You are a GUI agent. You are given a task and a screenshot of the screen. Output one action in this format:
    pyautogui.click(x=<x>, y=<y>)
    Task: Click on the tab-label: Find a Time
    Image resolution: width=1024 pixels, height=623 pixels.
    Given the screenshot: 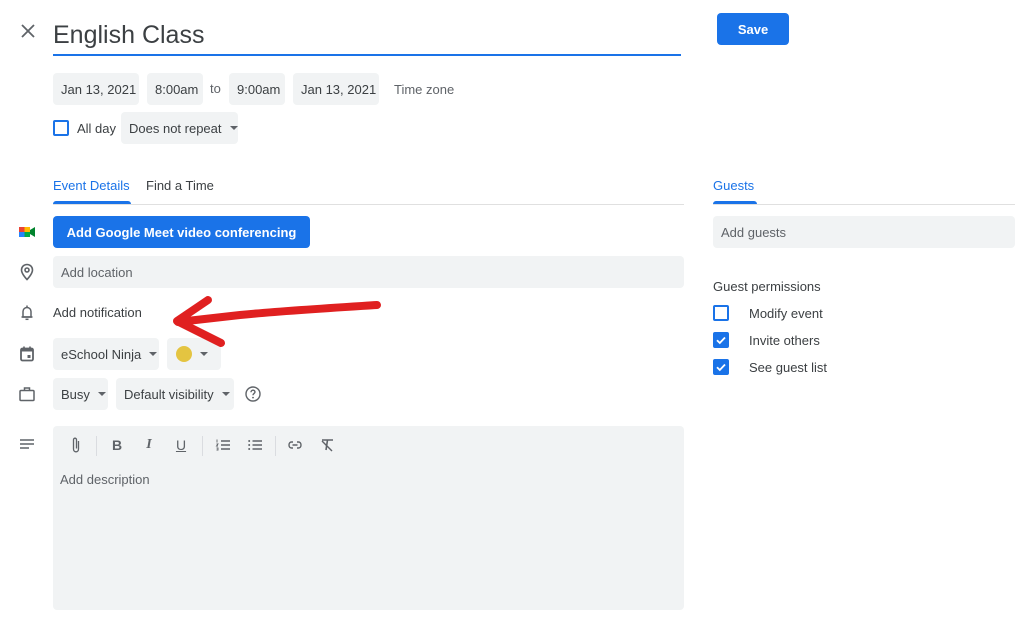 What is the action you would take?
    pyautogui.click(x=180, y=185)
    